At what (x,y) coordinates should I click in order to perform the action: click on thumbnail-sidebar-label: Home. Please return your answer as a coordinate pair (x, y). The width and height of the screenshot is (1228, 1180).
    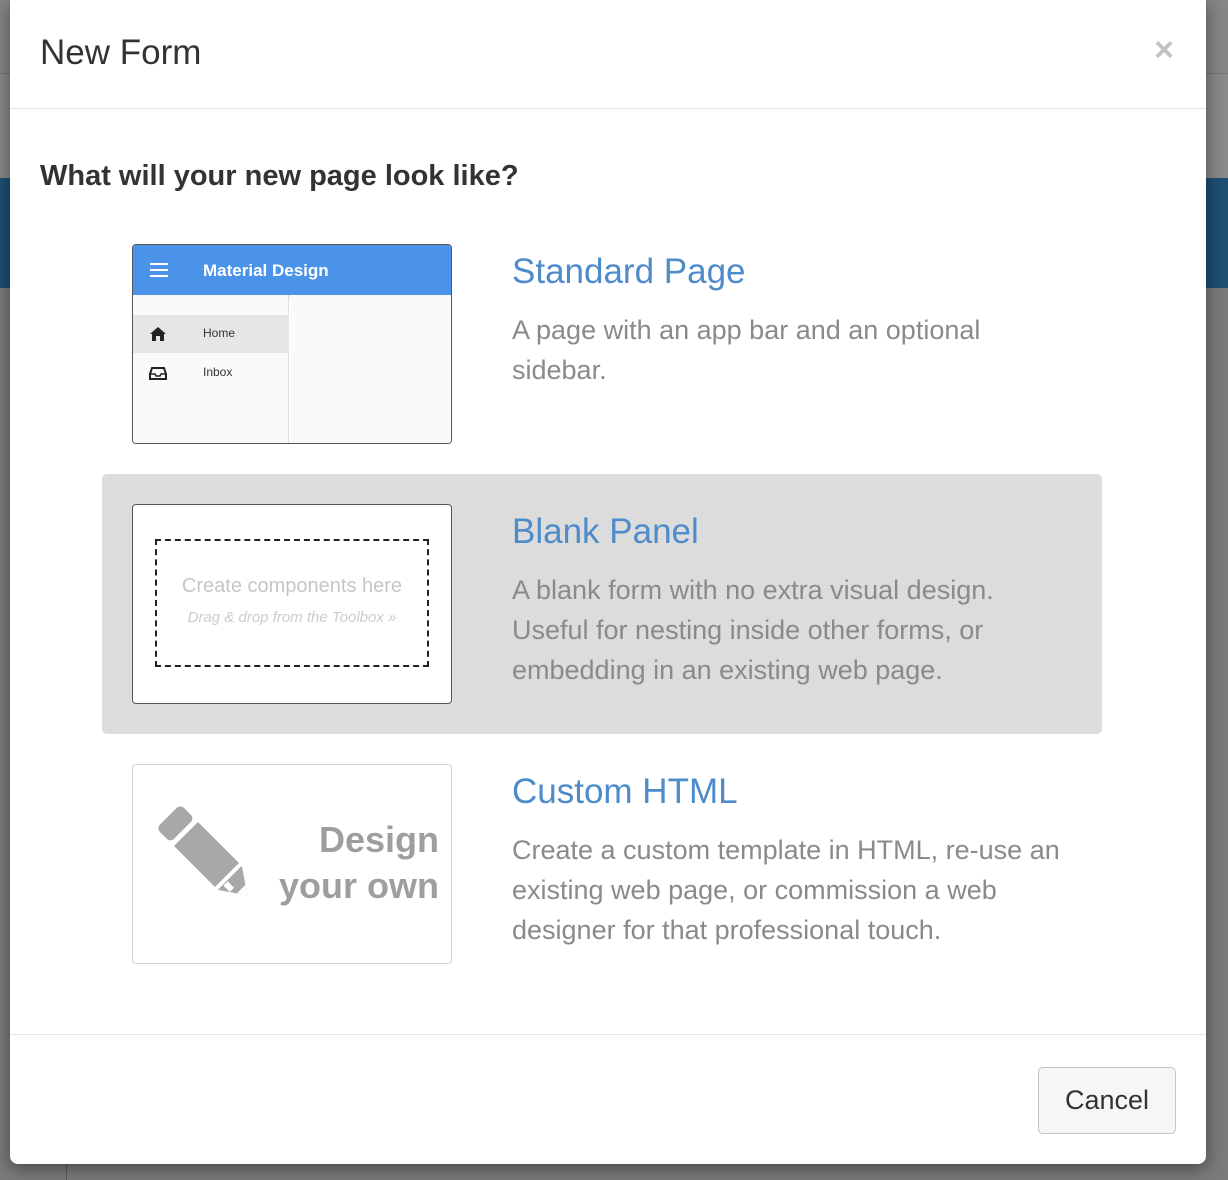
    Looking at the image, I should click on (219, 333).